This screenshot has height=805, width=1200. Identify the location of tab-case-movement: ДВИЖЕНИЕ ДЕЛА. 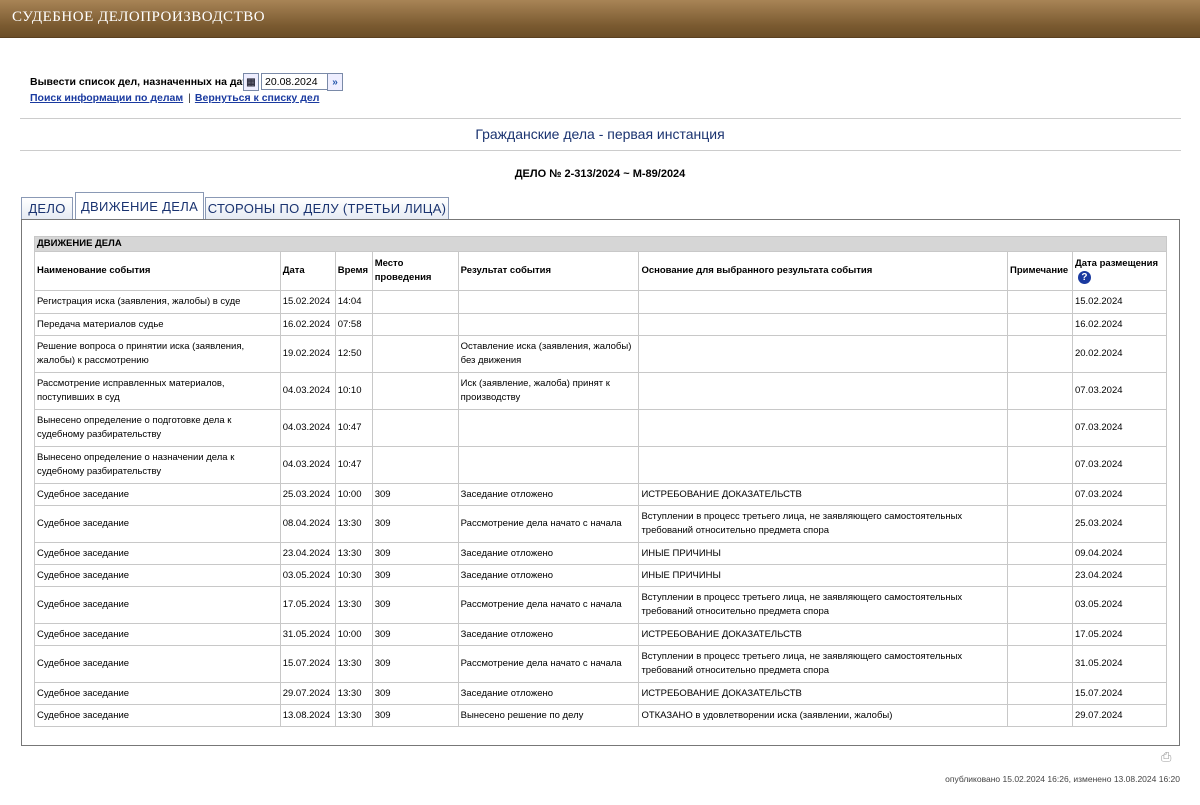
(139, 205).